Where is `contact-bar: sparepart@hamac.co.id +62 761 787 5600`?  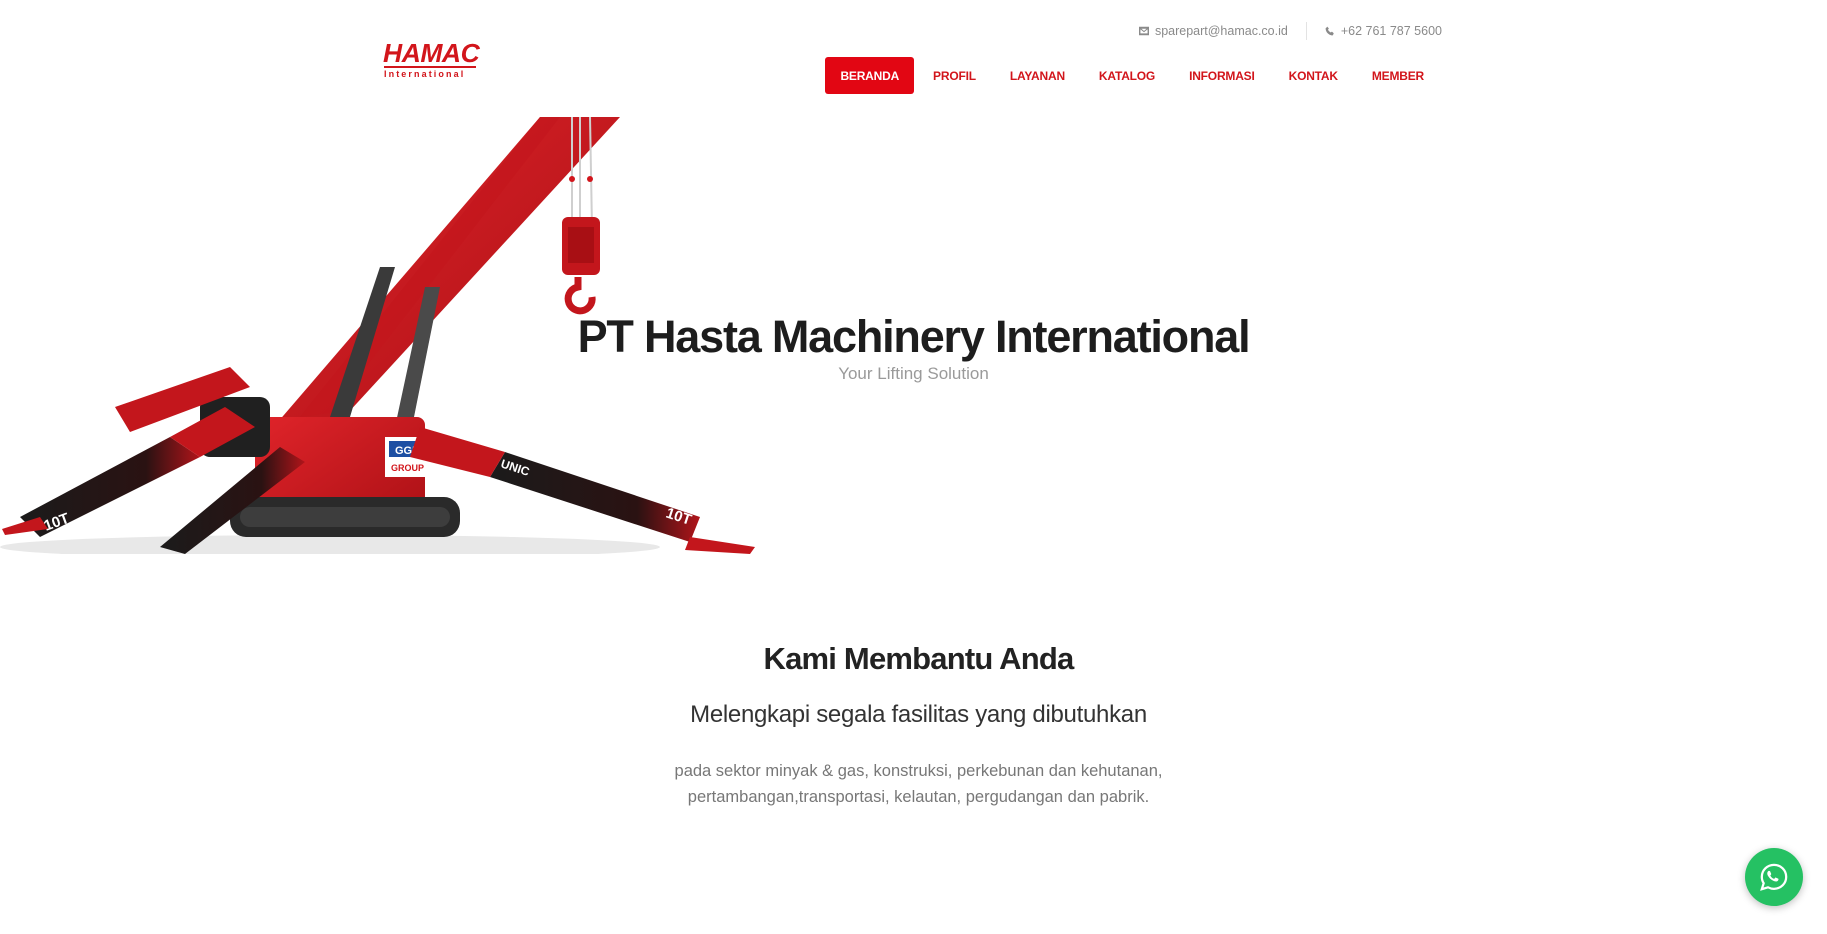 contact-bar: sparepart@hamac.co.id +62 761 787 5600 is located at coordinates (1290, 31).